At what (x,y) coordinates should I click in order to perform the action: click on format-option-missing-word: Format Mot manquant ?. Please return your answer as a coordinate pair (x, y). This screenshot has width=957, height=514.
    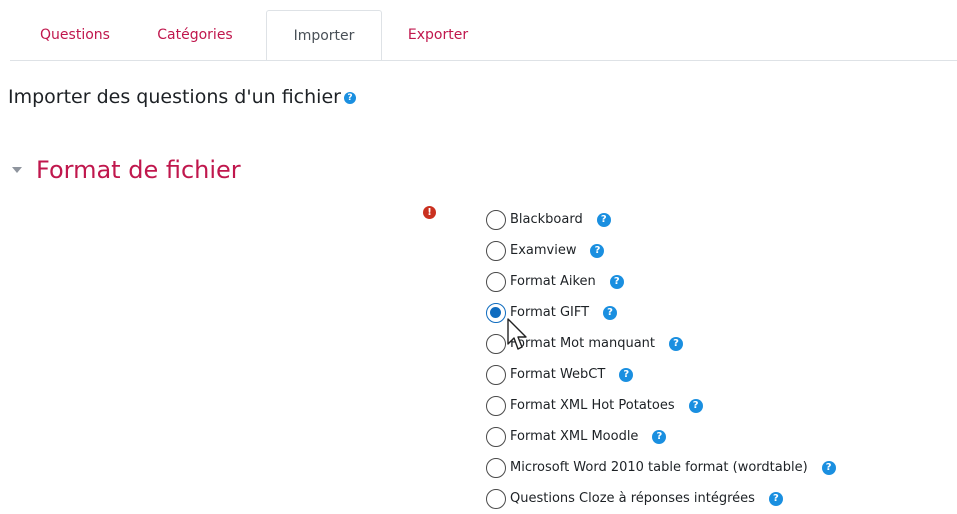
    Looking at the image, I should click on (661, 343).